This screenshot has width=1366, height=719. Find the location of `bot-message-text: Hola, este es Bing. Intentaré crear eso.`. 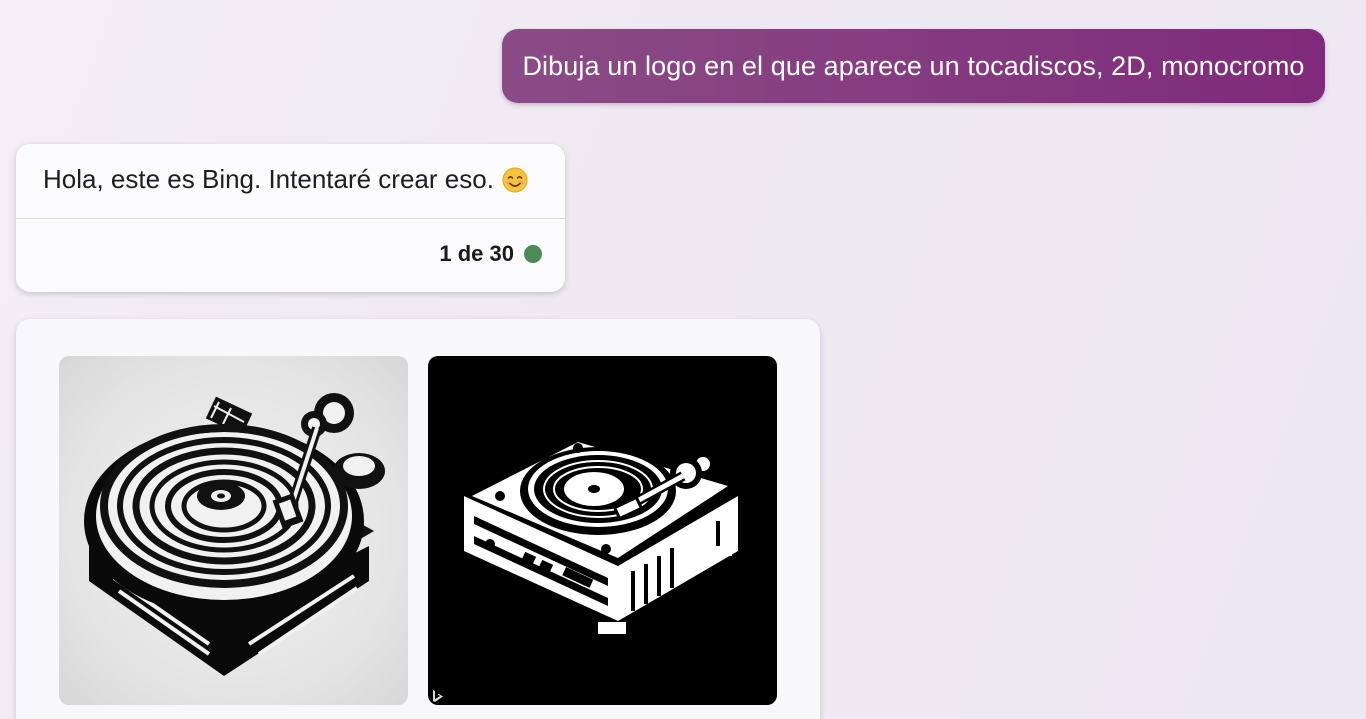

bot-message-text: Hola, este es Bing. Intentaré crear eso. is located at coordinates (268, 179).